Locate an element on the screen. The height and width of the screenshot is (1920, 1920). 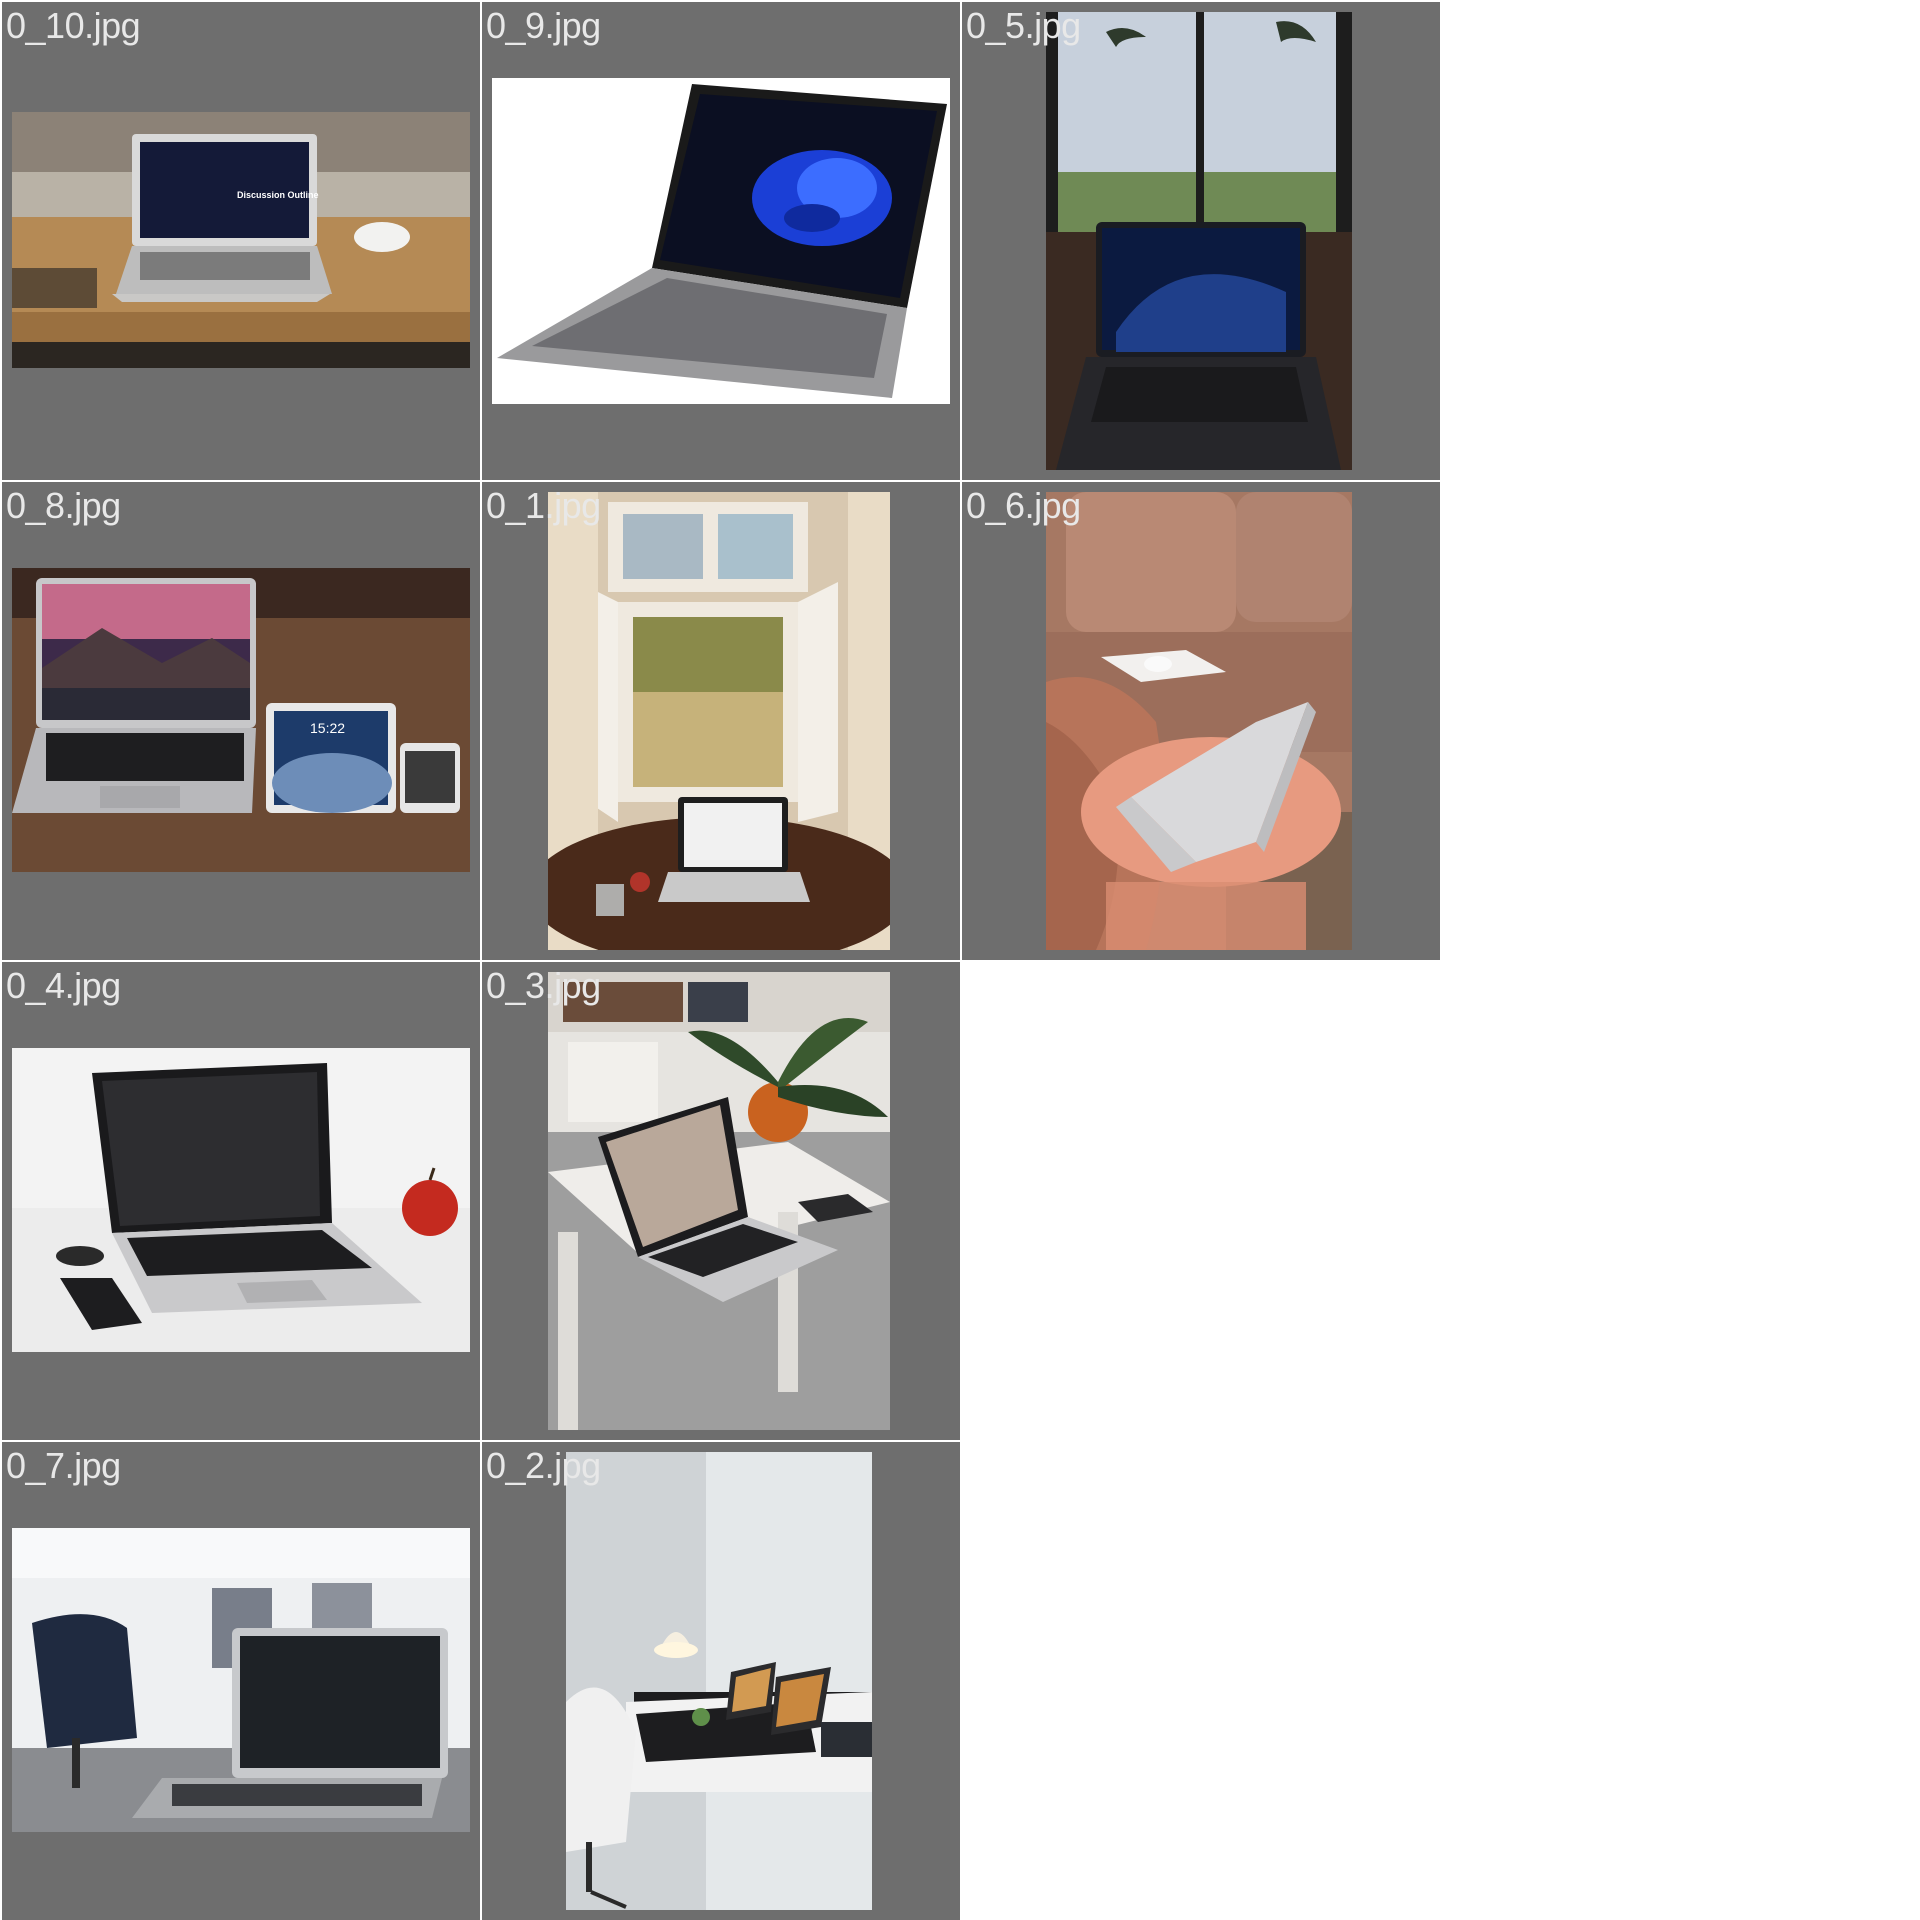
screen-text: Discussion Outline is located at coordinates (278, 195).